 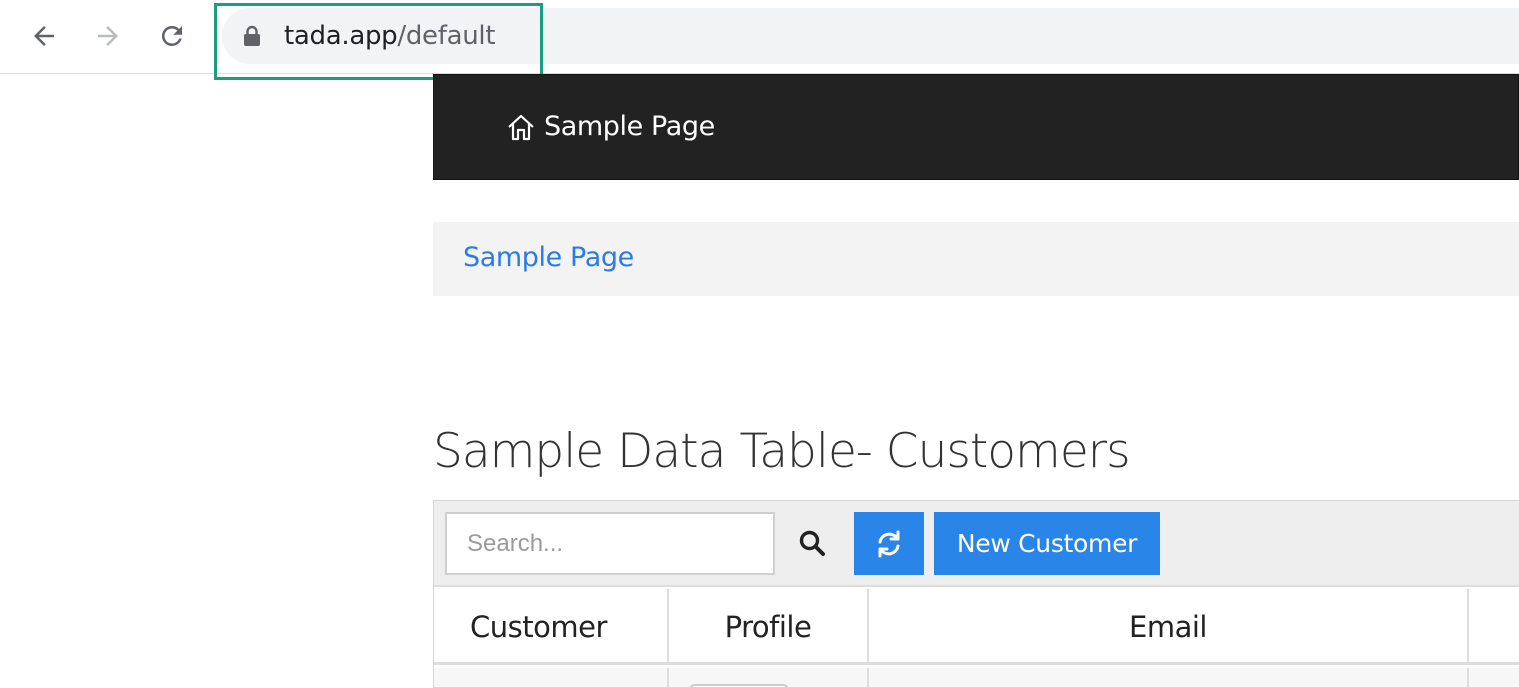 What do you see at coordinates (1169, 677) in the screenshot?
I see `cell-email` at bounding box center [1169, 677].